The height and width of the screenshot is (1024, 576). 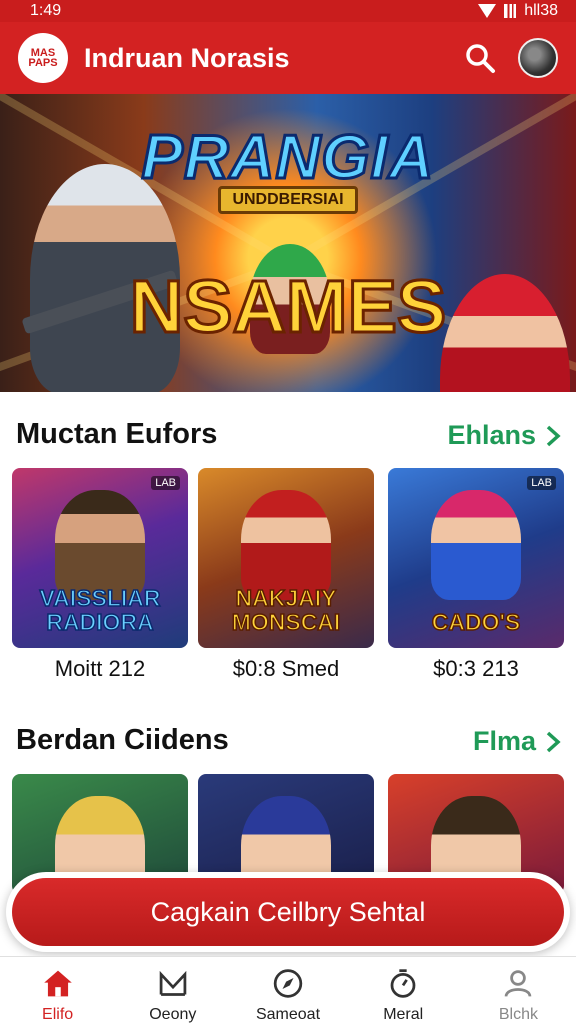 What do you see at coordinates (288, 983) in the screenshot?
I see `compass-icon` at bounding box center [288, 983].